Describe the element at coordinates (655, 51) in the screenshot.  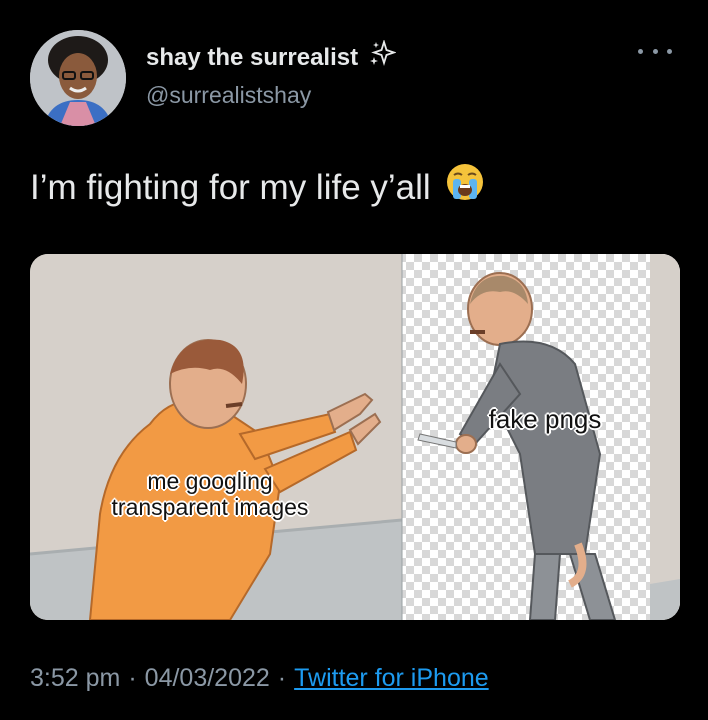
I see `more-options-icon` at that location.